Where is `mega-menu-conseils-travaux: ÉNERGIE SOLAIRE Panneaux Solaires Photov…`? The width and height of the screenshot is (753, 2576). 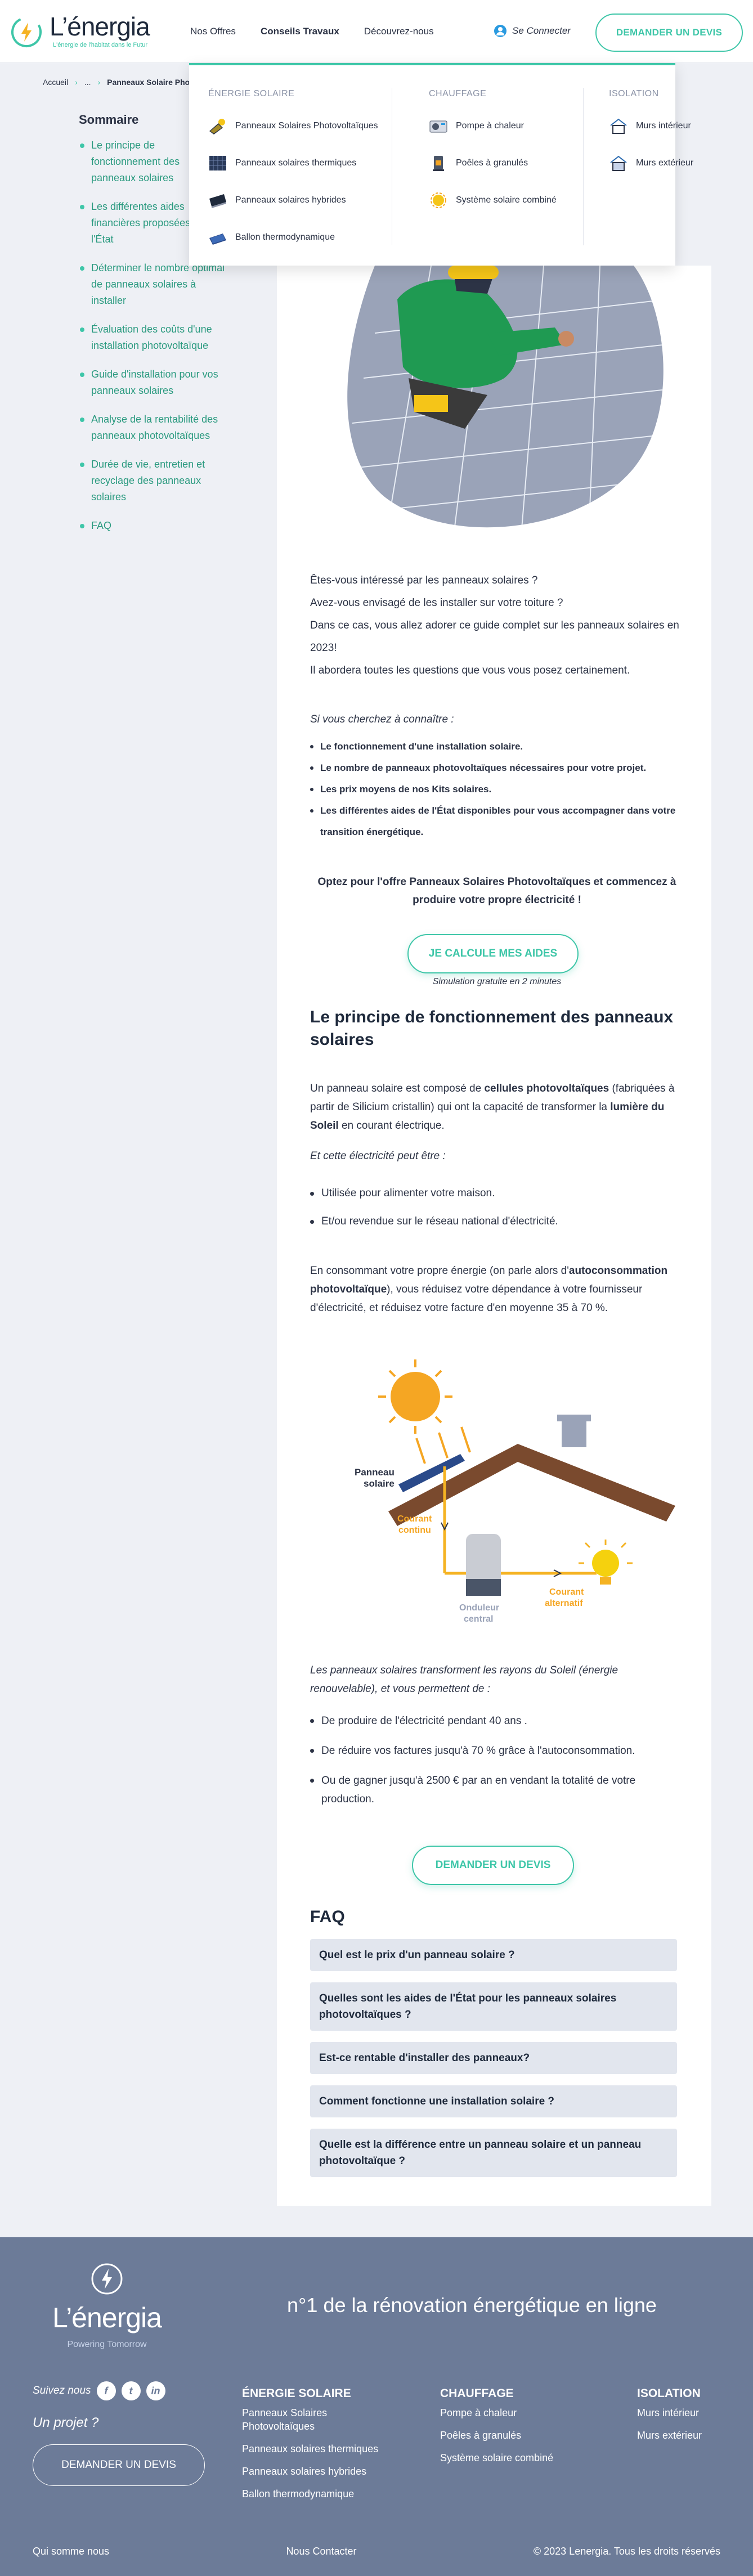
mega-menu-conseils-travaux: ÉNERGIE SOLAIRE Panneaux Solaires Photov… is located at coordinates (441, 164).